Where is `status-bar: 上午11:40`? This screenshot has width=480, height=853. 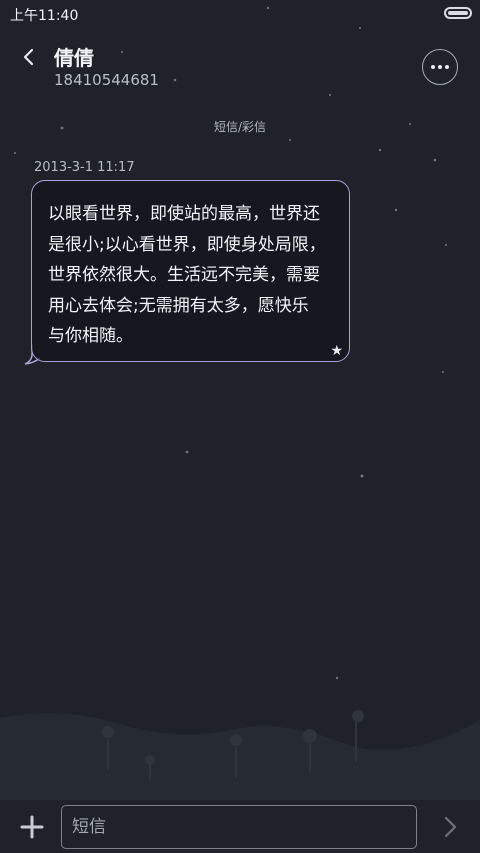
status-bar: 上午11:40 is located at coordinates (240, 14).